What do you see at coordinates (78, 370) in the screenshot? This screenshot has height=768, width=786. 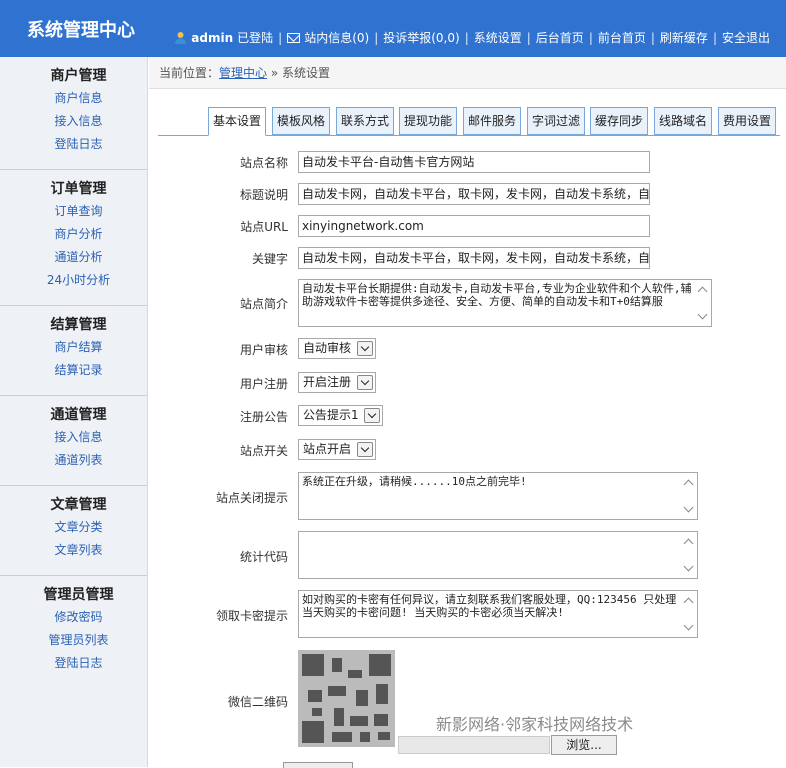 I see `sidebar-item-settlement-records: 结算记录` at bounding box center [78, 370].